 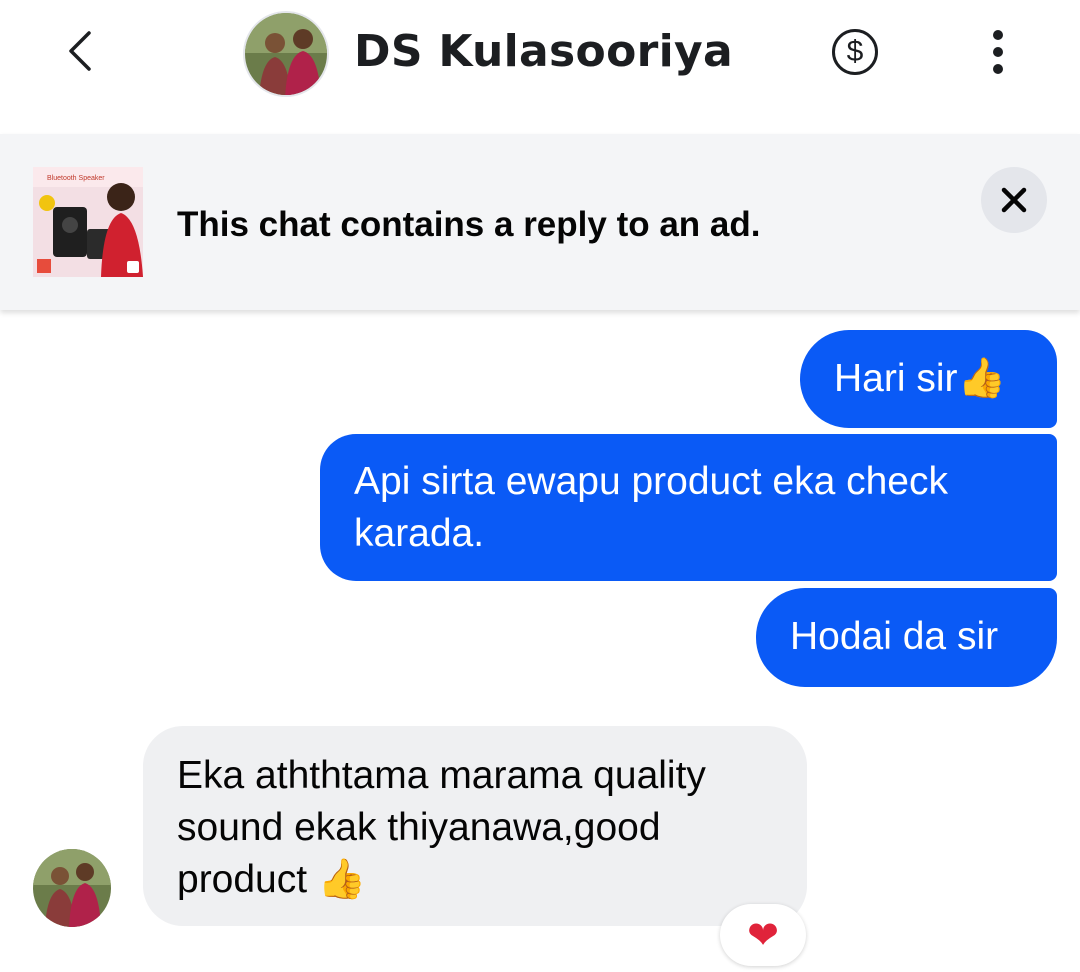 I want to click on payment-button: $, so click(x=855, y=52).